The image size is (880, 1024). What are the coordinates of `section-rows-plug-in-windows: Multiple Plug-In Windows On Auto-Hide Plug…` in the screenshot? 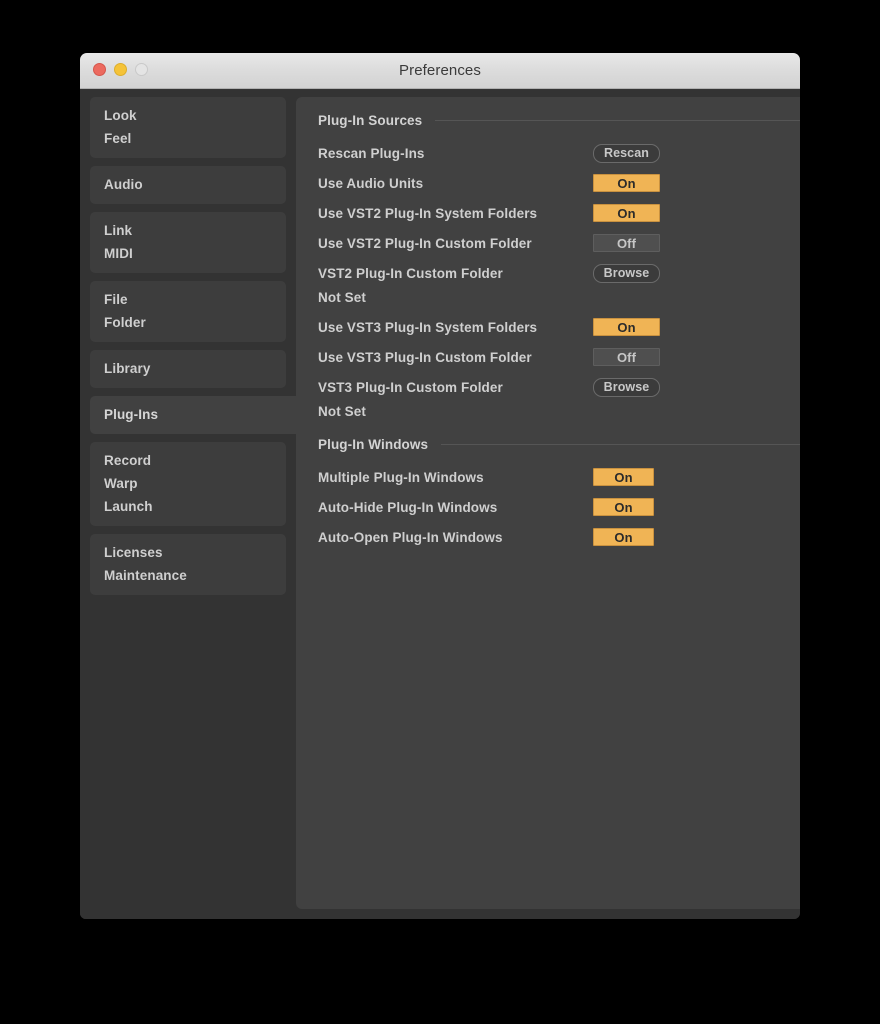 It's located at (548, 507).